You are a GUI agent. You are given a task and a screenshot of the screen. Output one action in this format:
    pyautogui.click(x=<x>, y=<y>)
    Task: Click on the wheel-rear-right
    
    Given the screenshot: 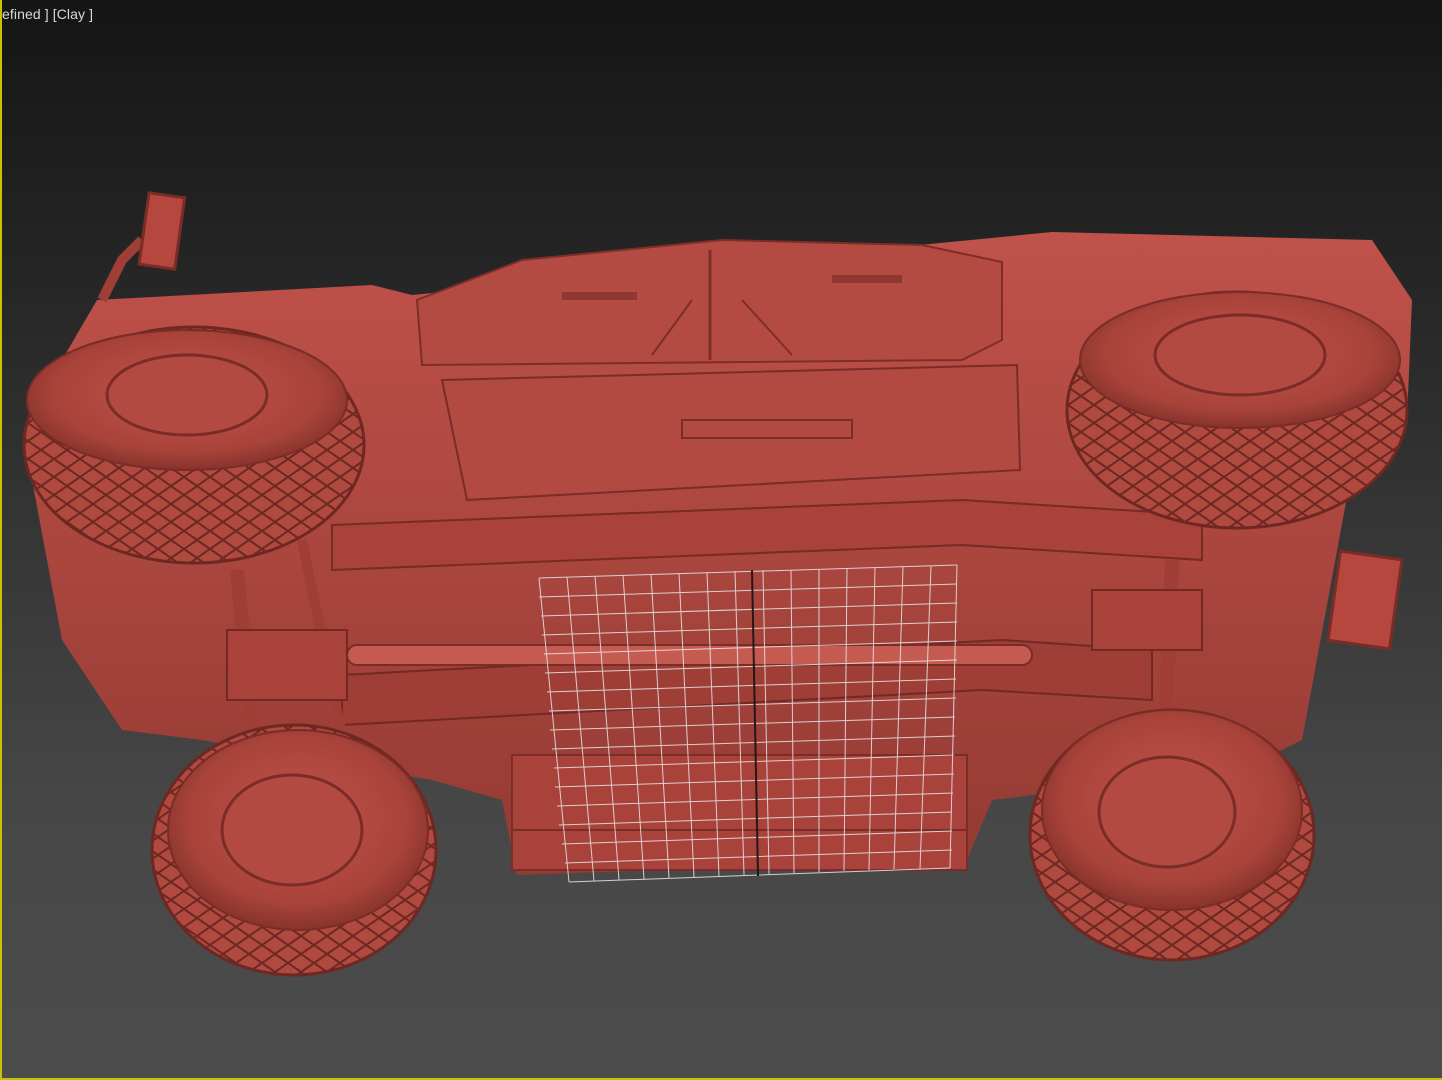 What is the action you would take?
    pyautogui.click(x=1172, y=835)
    